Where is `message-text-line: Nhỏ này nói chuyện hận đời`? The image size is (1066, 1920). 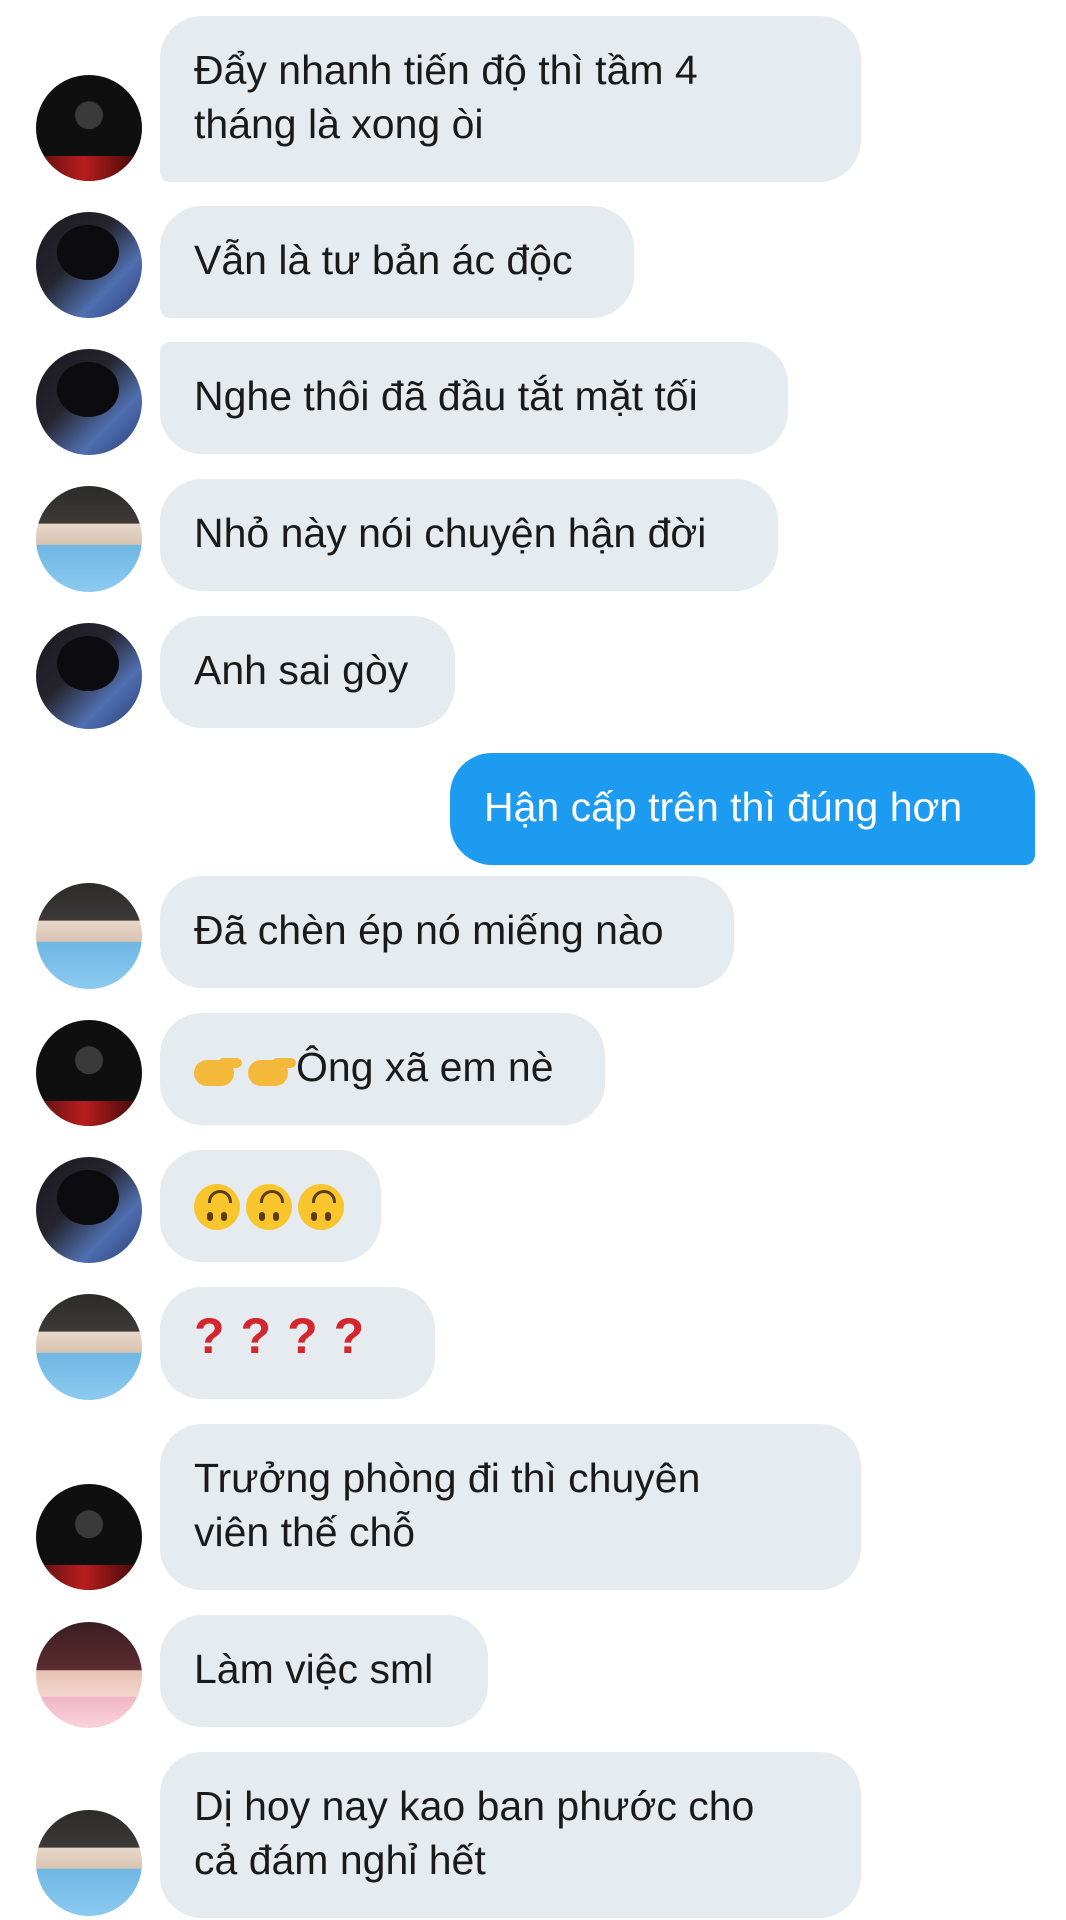
message-text-line: Nhỏ này nói chuyện hận đời is located at coordinates (450, 533).